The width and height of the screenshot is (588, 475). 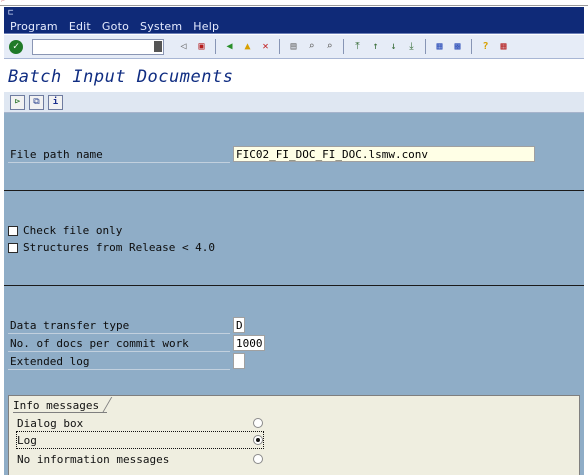 I want to click on execute-icon: ⊳, so click(x=17, y=102).